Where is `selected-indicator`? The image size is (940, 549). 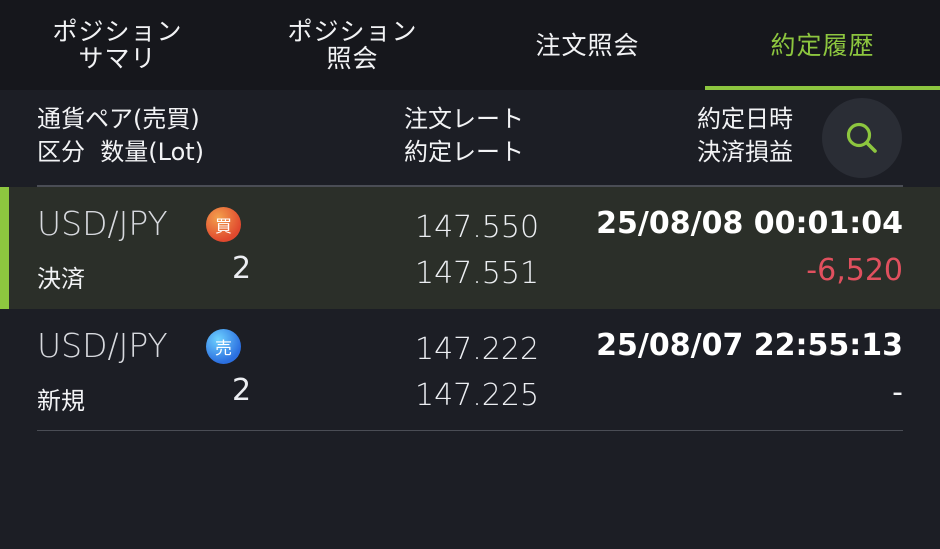 selected-indicator is located at coordinates (4, 248).